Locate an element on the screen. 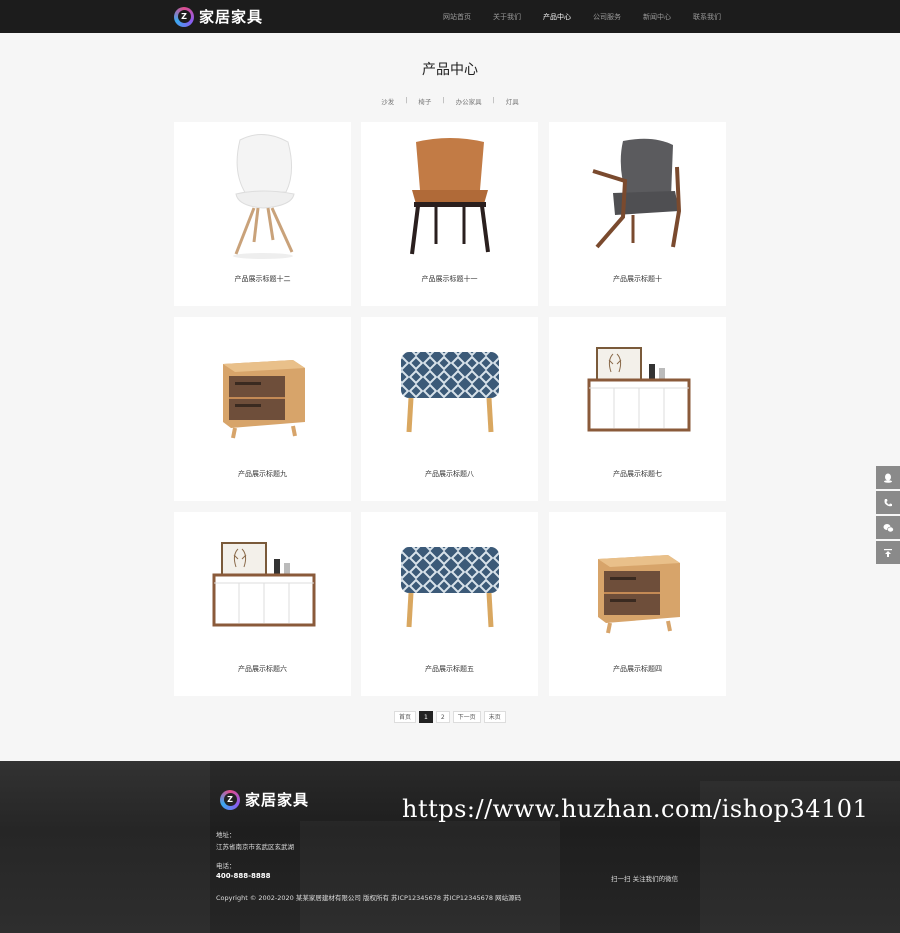 This screenshot has height=933, width=900. top-header: Z 家居家具 网站首页 关于我们 产品中心 公司服务 新闻中心 联系我们 is located at coordinates (450, 16).